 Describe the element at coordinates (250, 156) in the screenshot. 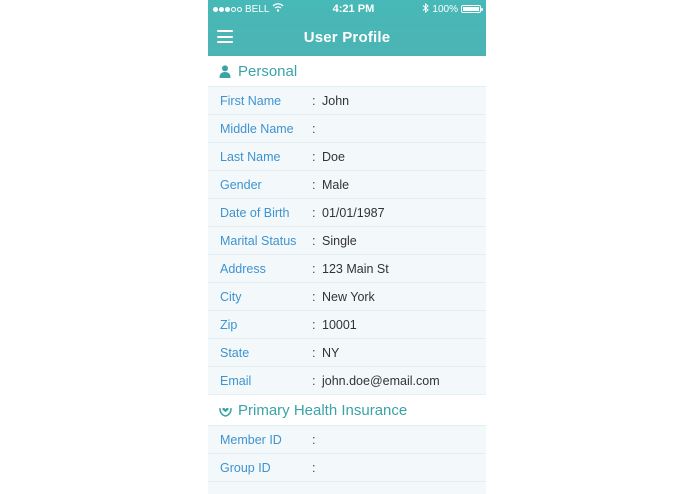

I see `field-label: Last Name` at that location.